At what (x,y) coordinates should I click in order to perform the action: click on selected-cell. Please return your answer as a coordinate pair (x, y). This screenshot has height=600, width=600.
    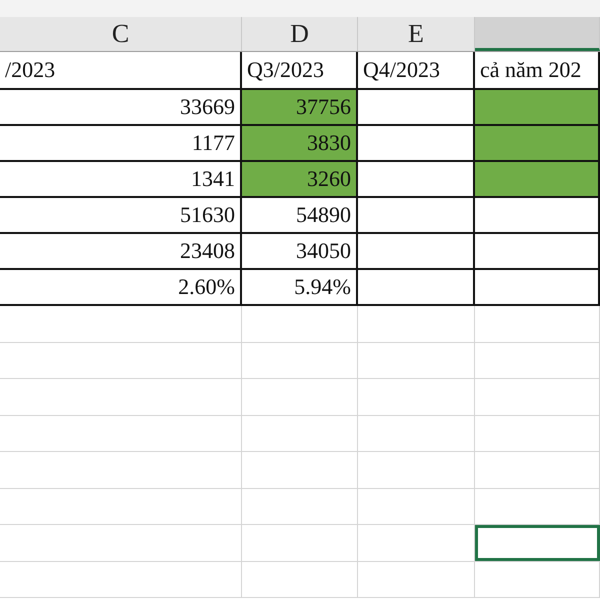
    Looking at the image, I should click on (537, 542).